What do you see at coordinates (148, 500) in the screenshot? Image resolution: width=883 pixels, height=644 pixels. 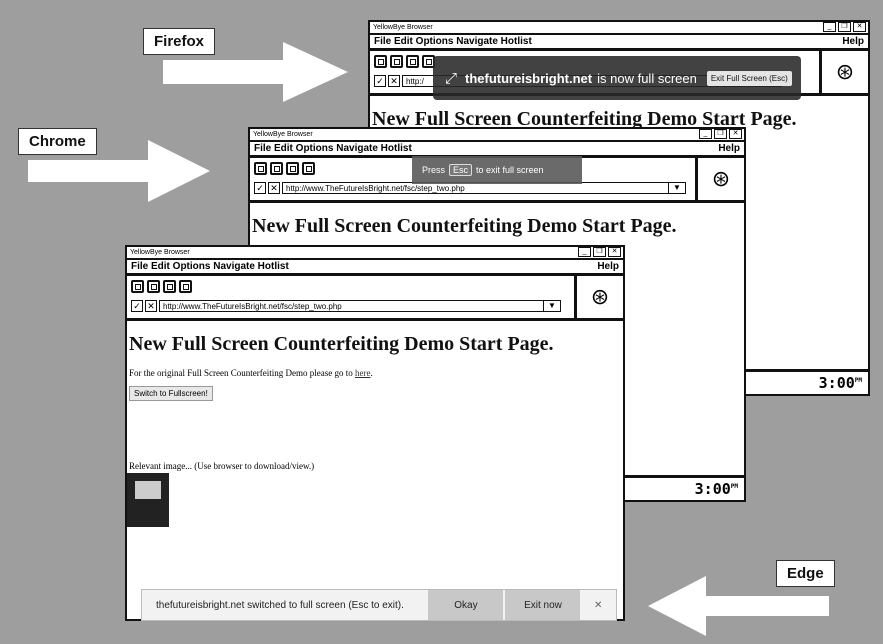 I see `relevant-image` at bounding box center [148, 500].